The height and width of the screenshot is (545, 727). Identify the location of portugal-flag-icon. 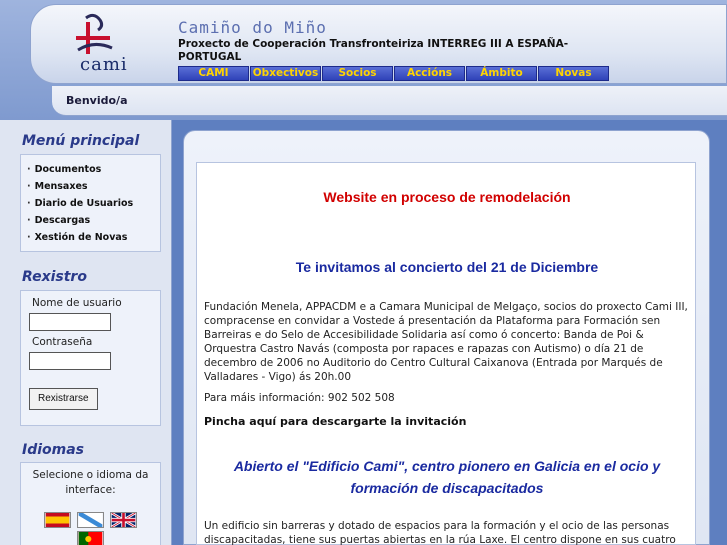
(90, 538).